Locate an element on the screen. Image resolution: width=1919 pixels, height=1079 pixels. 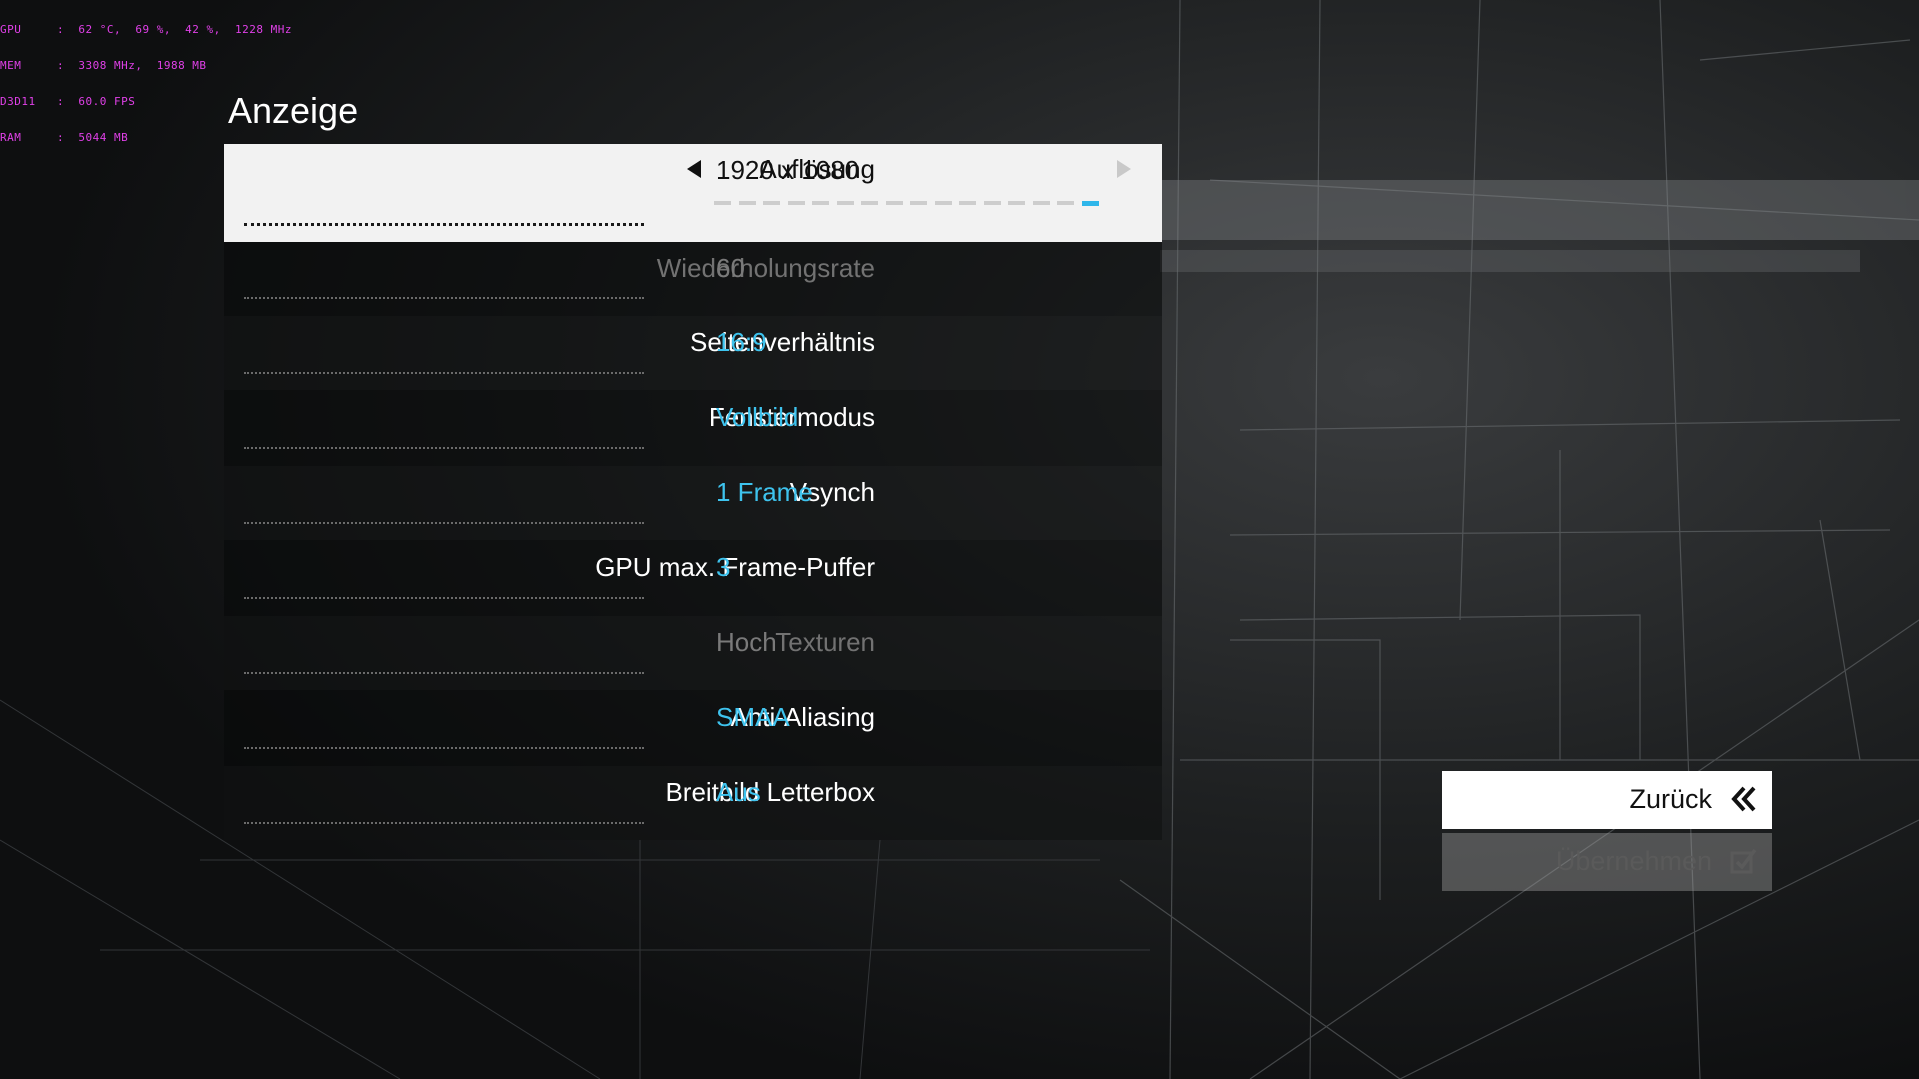
setting-value: 16:9 is located at coordinates (741, 342).